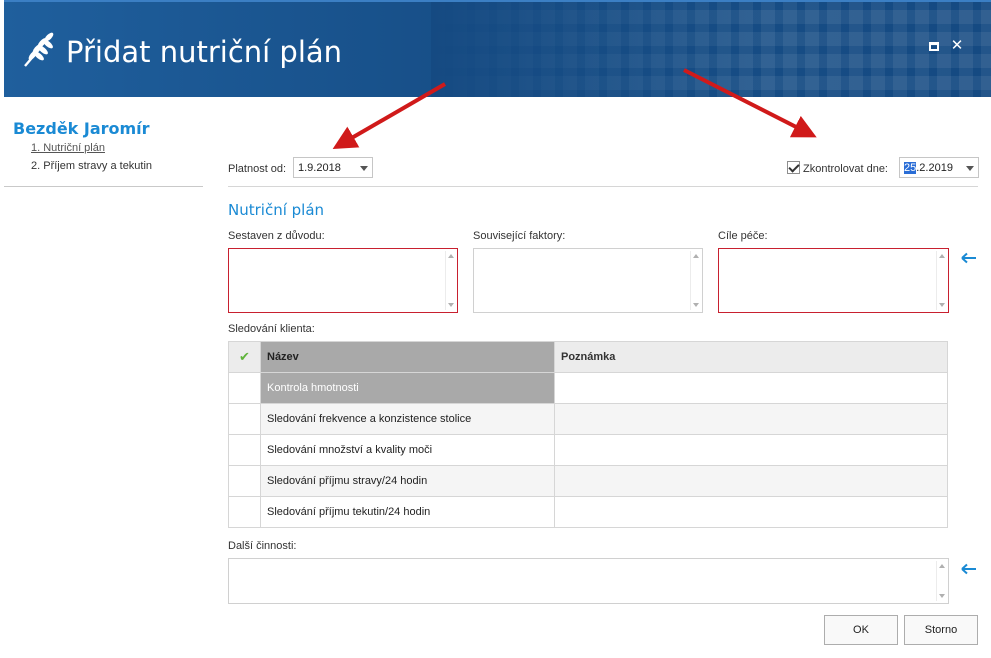 This screenshot has height=658, width=991. Describe the element at coordinates (588, 581) in the screenshot. I see `other-activities-textarea` at that location.